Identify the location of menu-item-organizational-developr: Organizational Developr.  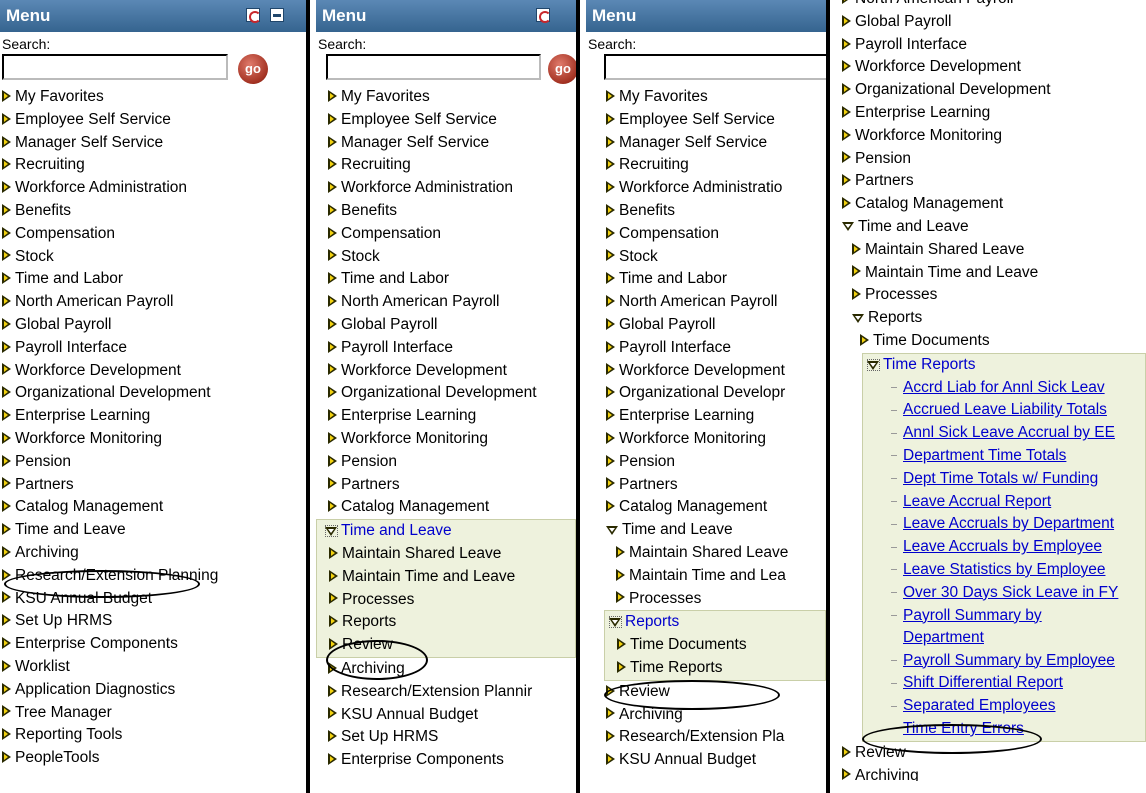
(715, 393).